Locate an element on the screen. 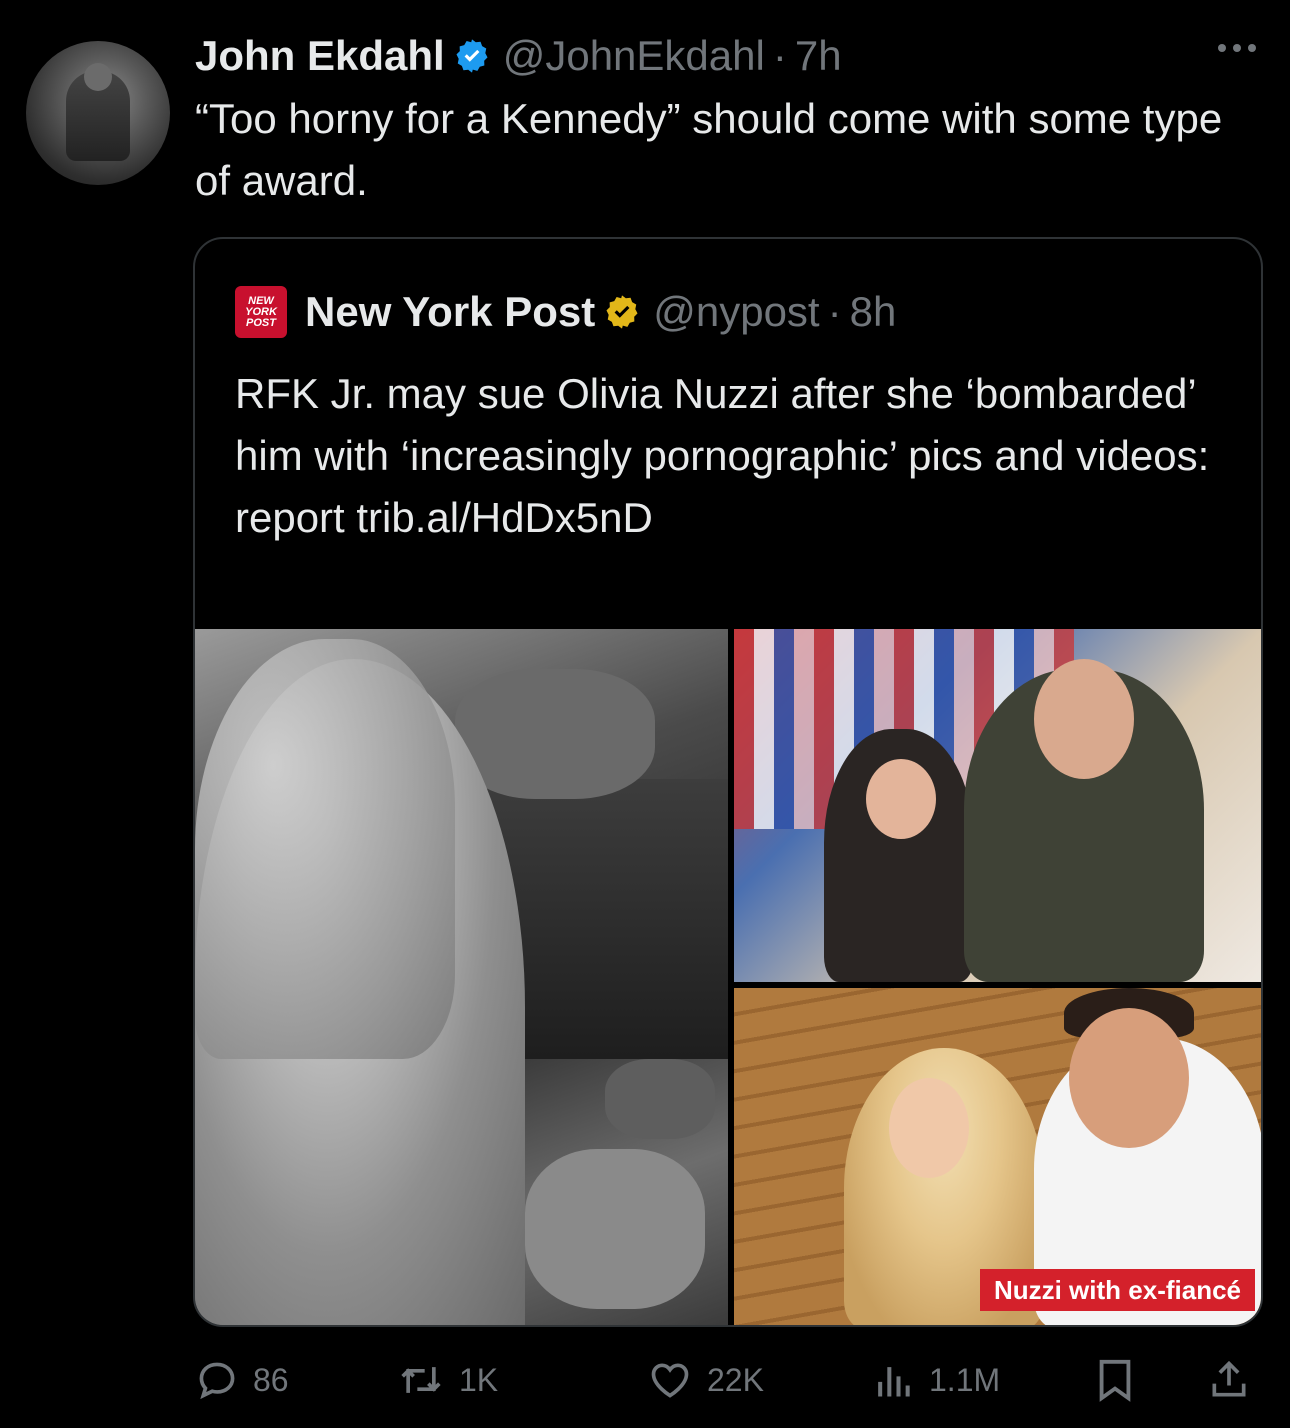  logo-line: YORK is located at coordinates (261, 311).